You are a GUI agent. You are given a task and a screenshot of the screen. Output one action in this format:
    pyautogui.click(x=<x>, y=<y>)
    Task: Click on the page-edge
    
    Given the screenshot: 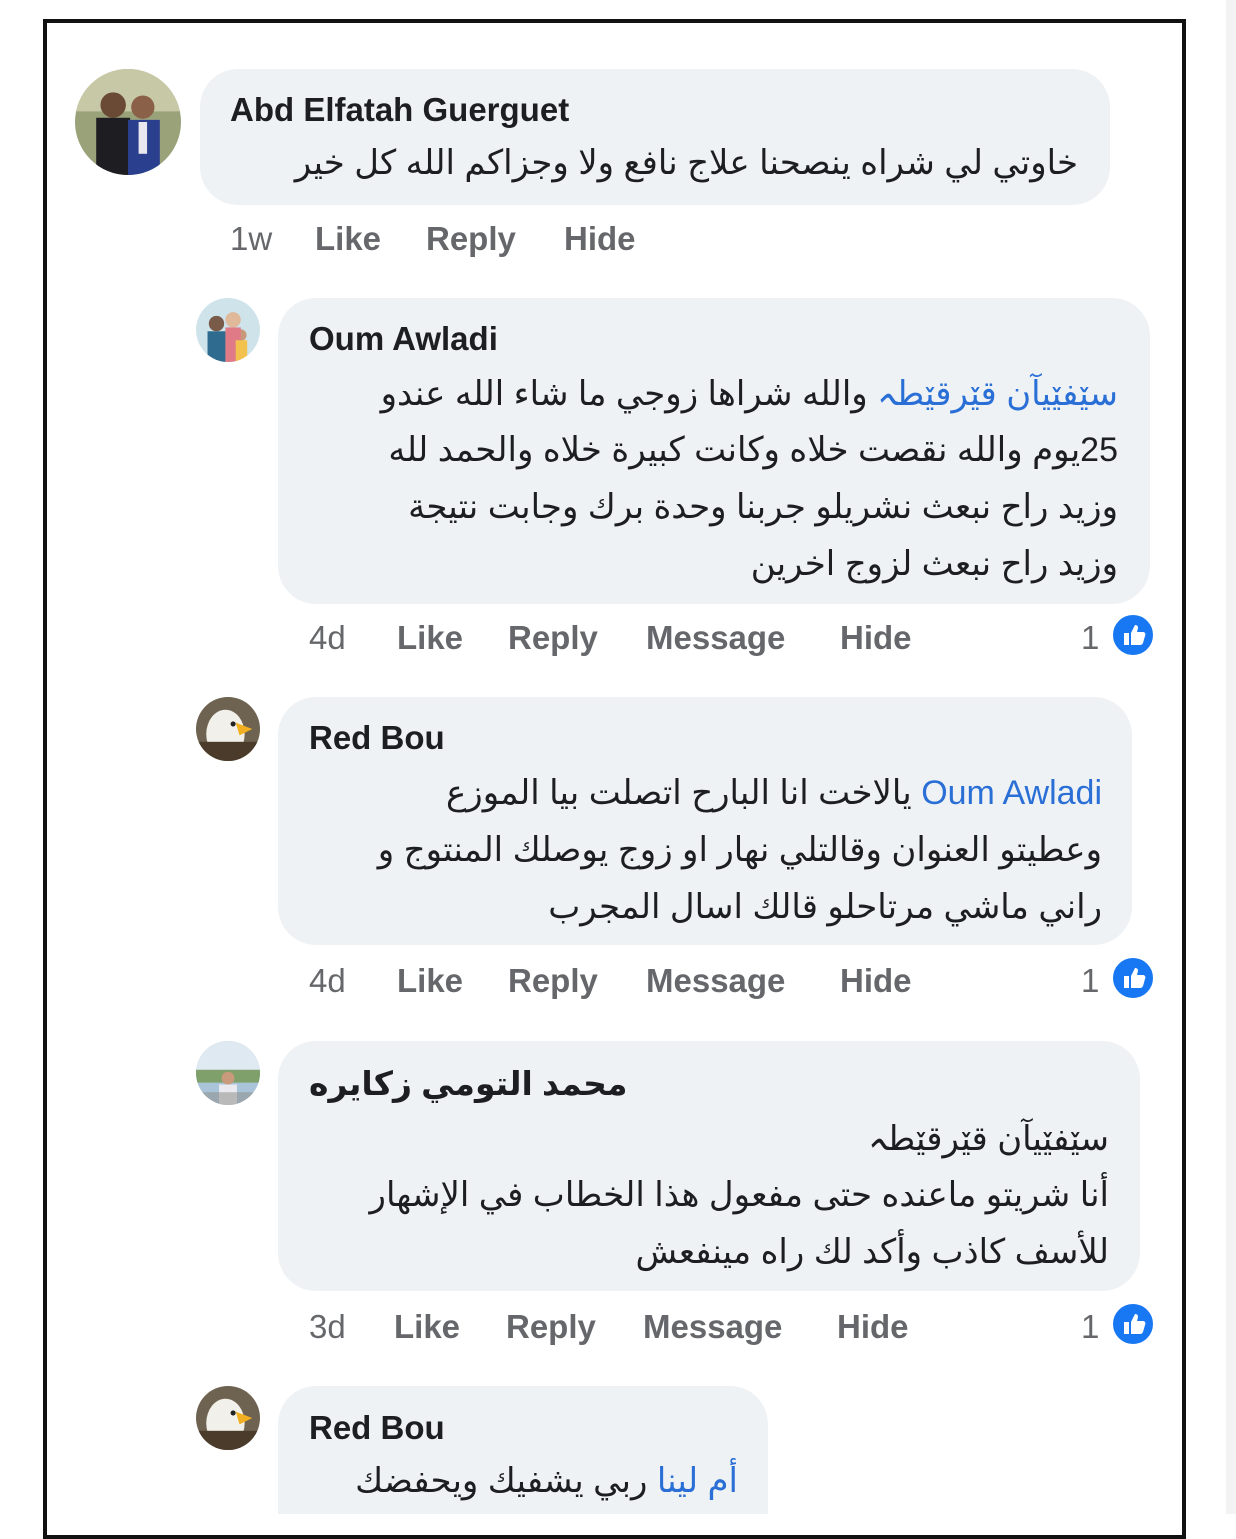 What is the action you would take?
    pyautogui.click(x=1231, y=757)
    